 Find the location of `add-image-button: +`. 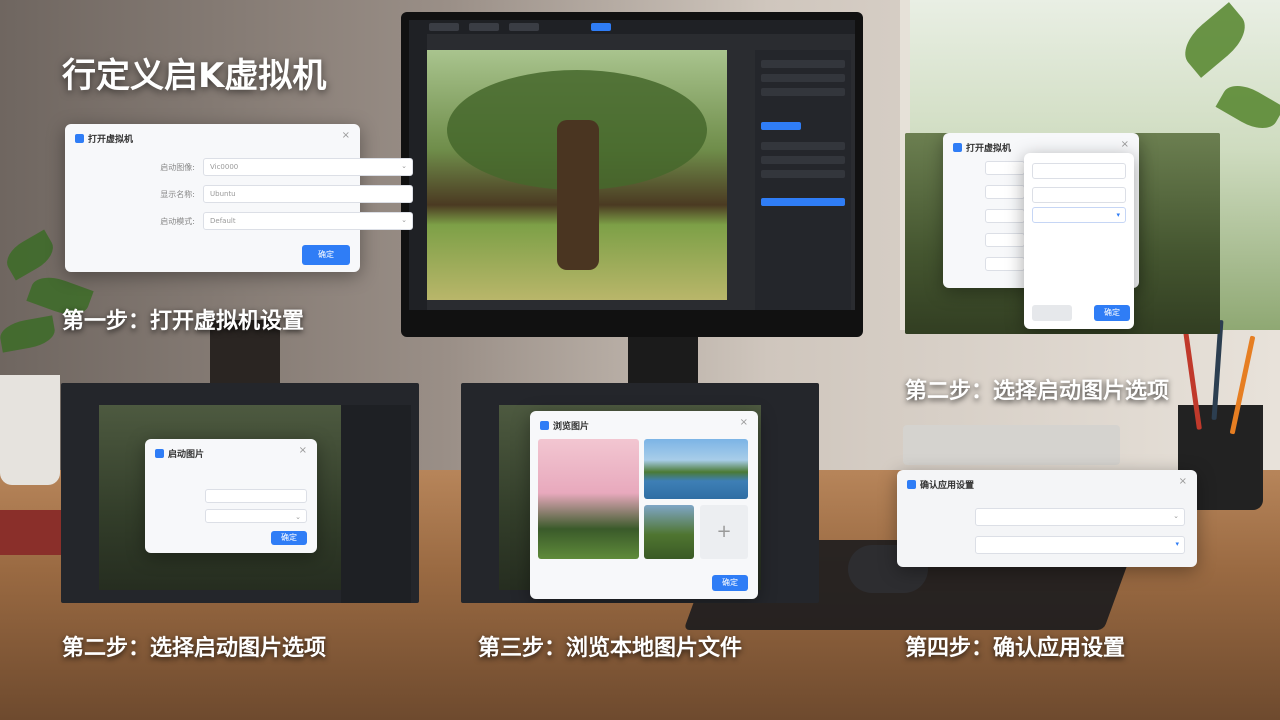

add-image-button: + is located at coordinates (724, 532).